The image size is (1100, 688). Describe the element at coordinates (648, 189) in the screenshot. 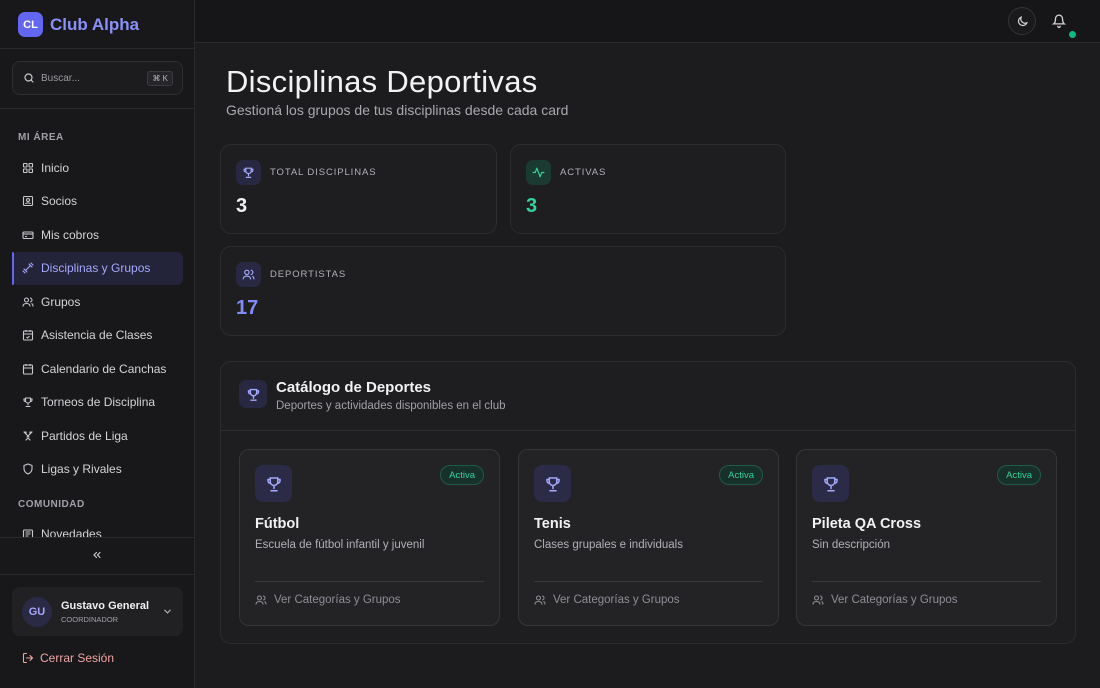

I see `stat-card-activas: ACTIVAS 3` at that location.